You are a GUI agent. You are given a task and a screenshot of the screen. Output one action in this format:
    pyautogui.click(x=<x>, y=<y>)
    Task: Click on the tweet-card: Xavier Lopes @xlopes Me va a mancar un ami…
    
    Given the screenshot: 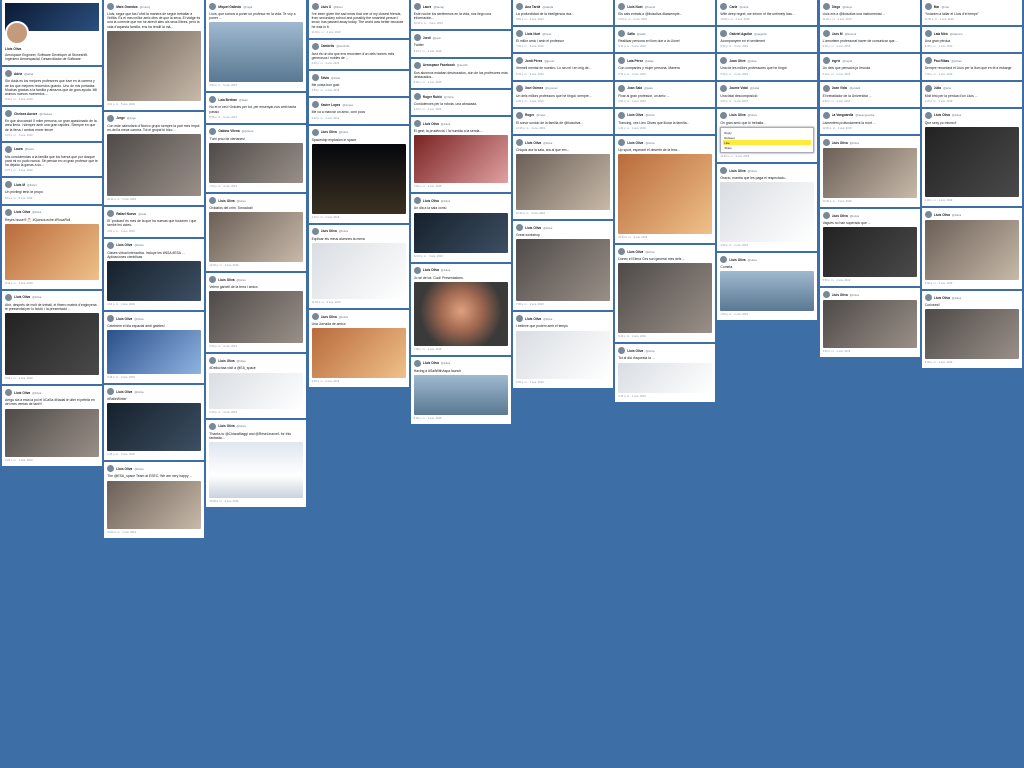 What is the action you would take?
    pyautogui.click(x=358, y=111)
    